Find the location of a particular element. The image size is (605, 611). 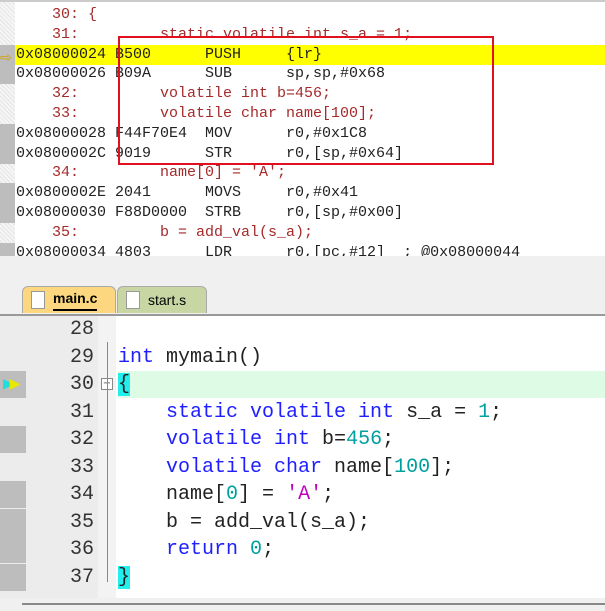

line-number: 30 is located at coordinates (81, 384).